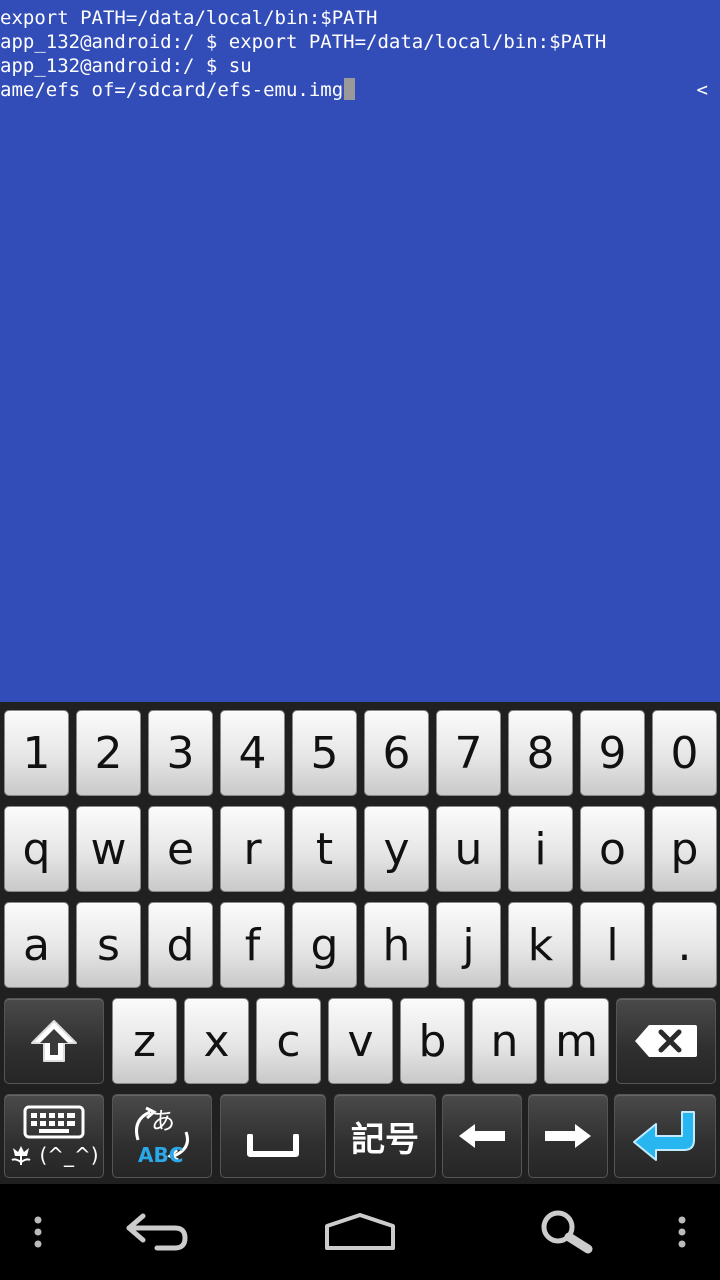 The height and width of the screenshot is (1280, 720). Describe the element at coordinates (396, 849) in the screenshot. I see `key-y: y` at that location.